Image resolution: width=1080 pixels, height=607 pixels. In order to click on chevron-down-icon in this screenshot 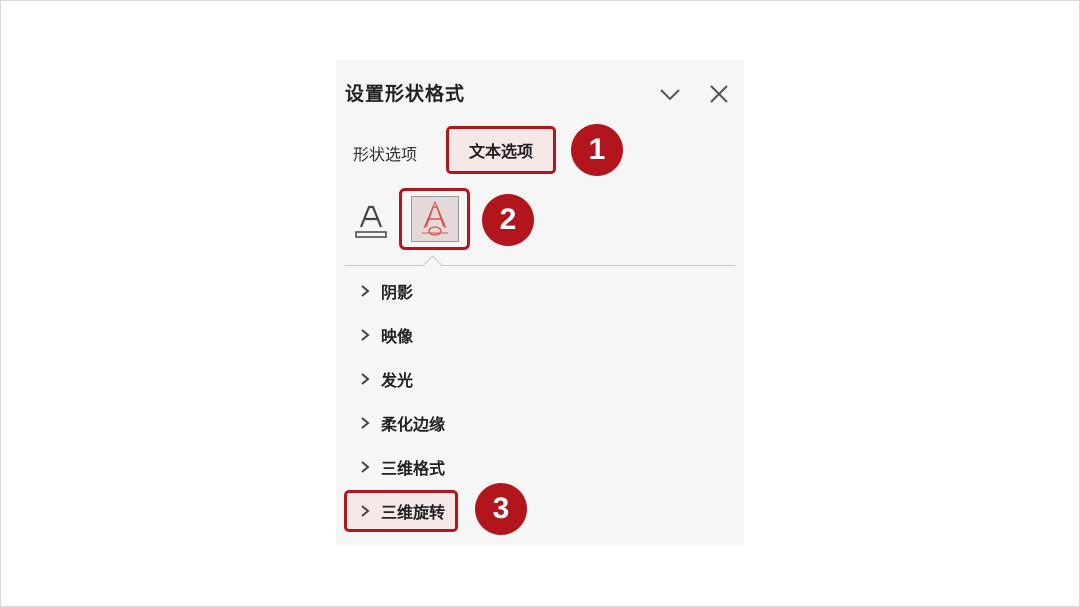, I will do `click(670, 94)`.